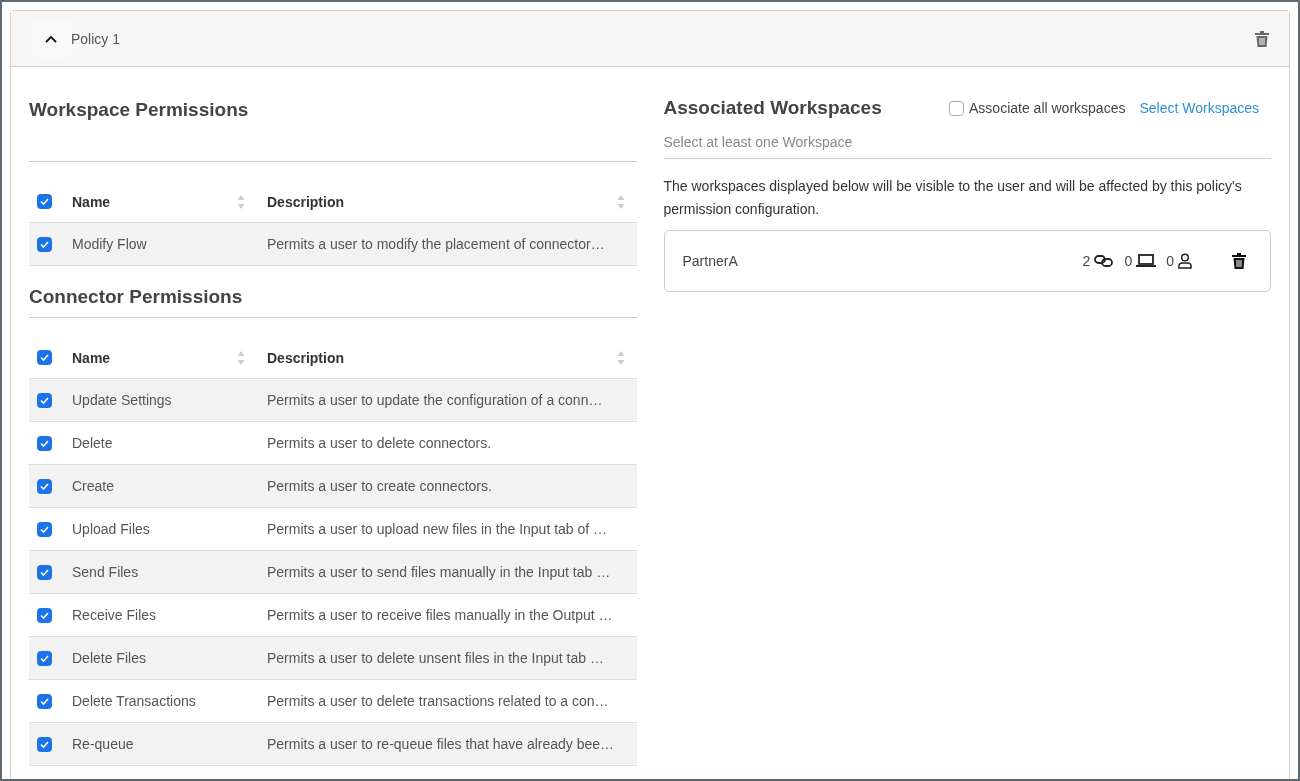  I want to click on permission-name: Send Files, so click(106, 572).